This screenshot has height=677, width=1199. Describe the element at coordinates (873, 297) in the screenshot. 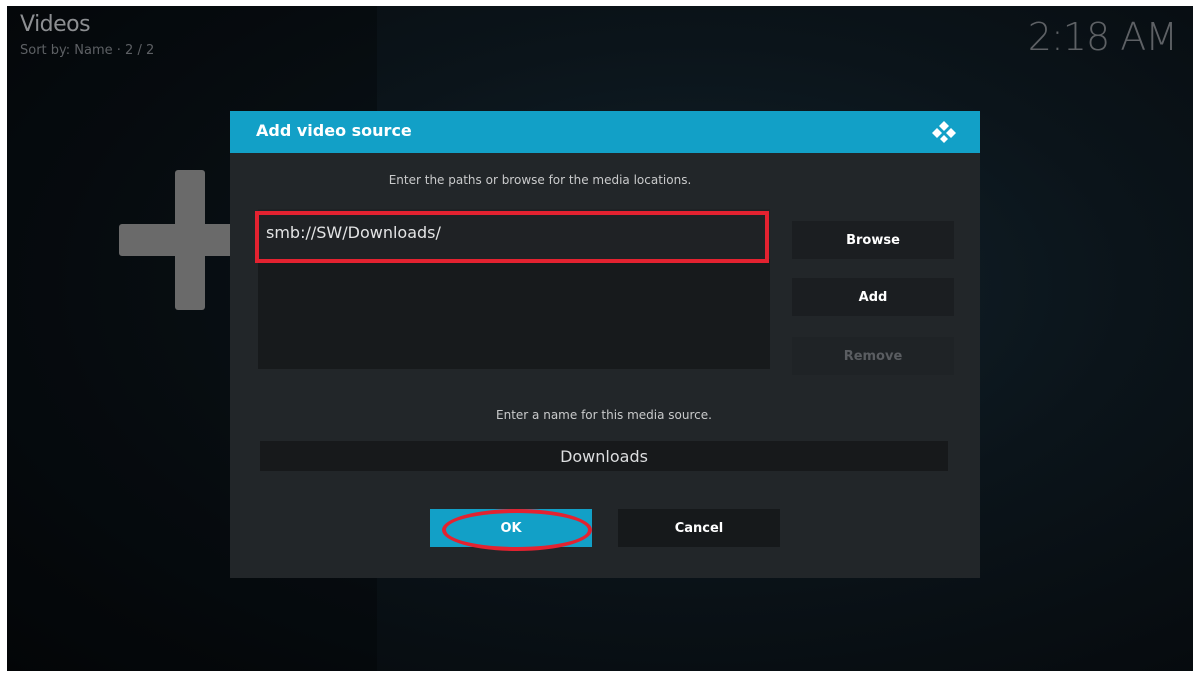

I see `add-button: Add` at that location.